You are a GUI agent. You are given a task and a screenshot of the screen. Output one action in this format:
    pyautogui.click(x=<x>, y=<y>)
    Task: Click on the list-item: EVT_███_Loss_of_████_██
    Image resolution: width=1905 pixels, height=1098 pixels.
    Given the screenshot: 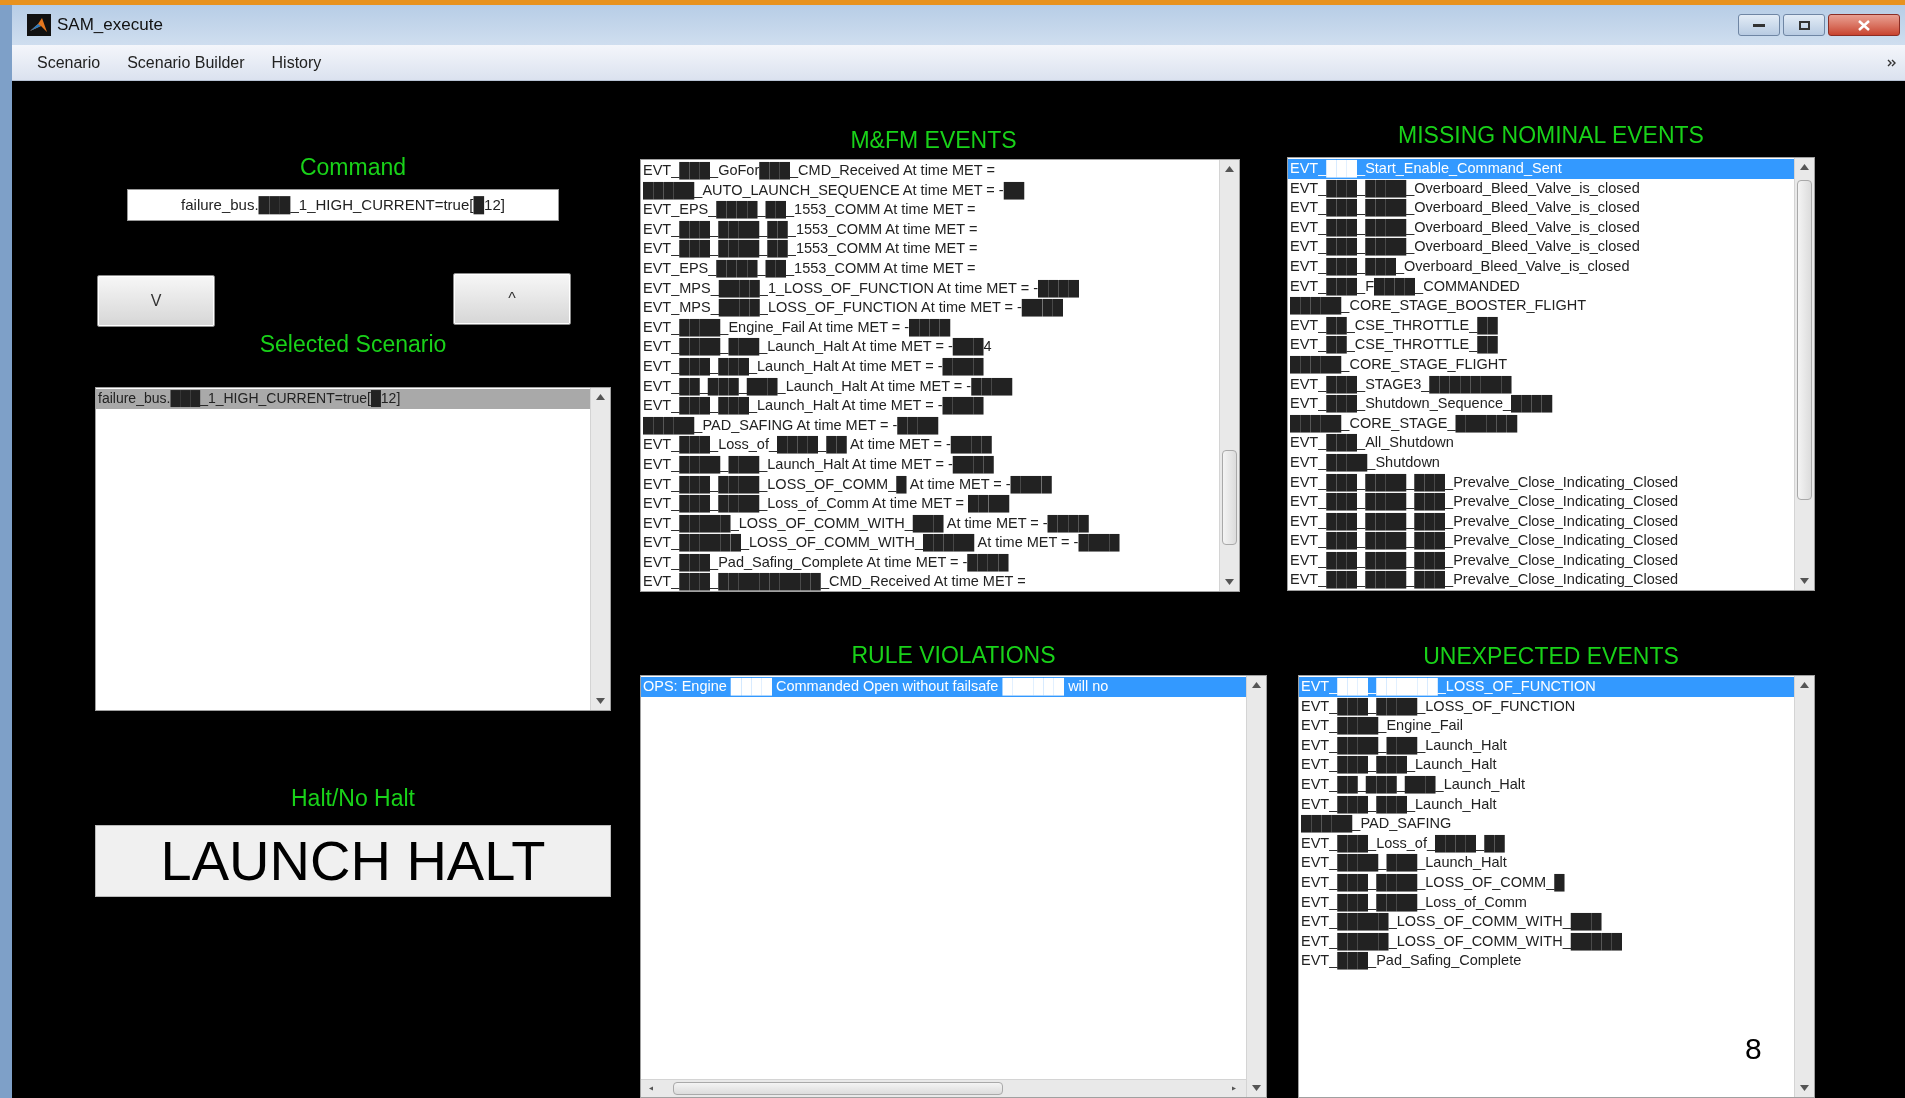 What is the action you would take?
    pyautogui.click(x=1546, y=843)
    